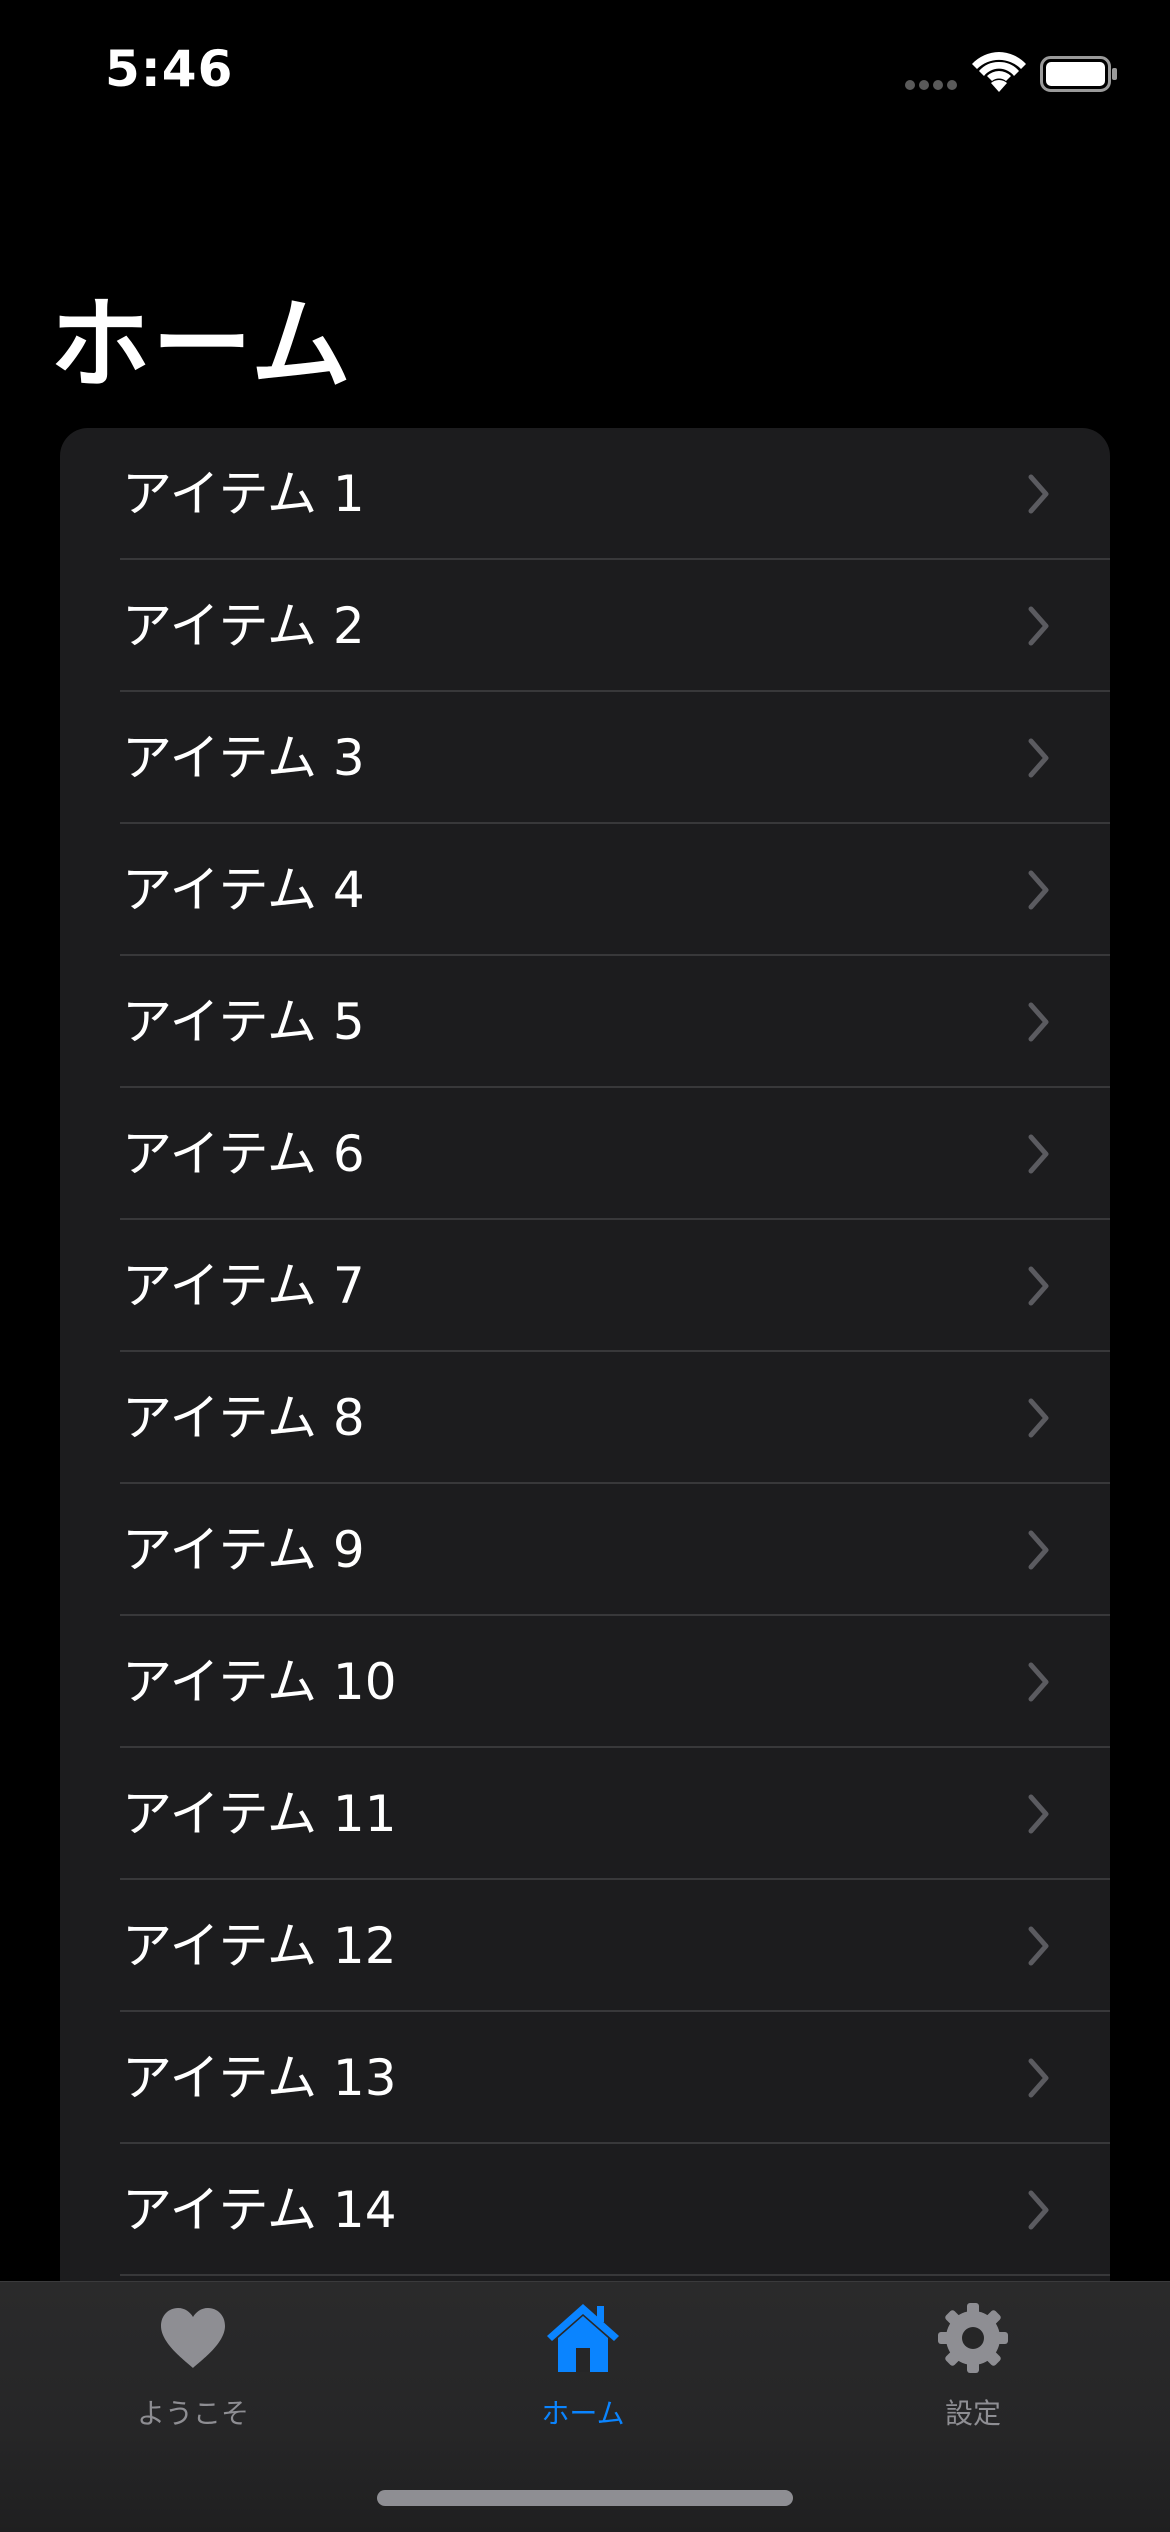 This screenshot has height=2532, width=1170. Describe the element at coordinates (243, 890) in the screenshot. I see `list-item-label: アイテム 4` at that location.